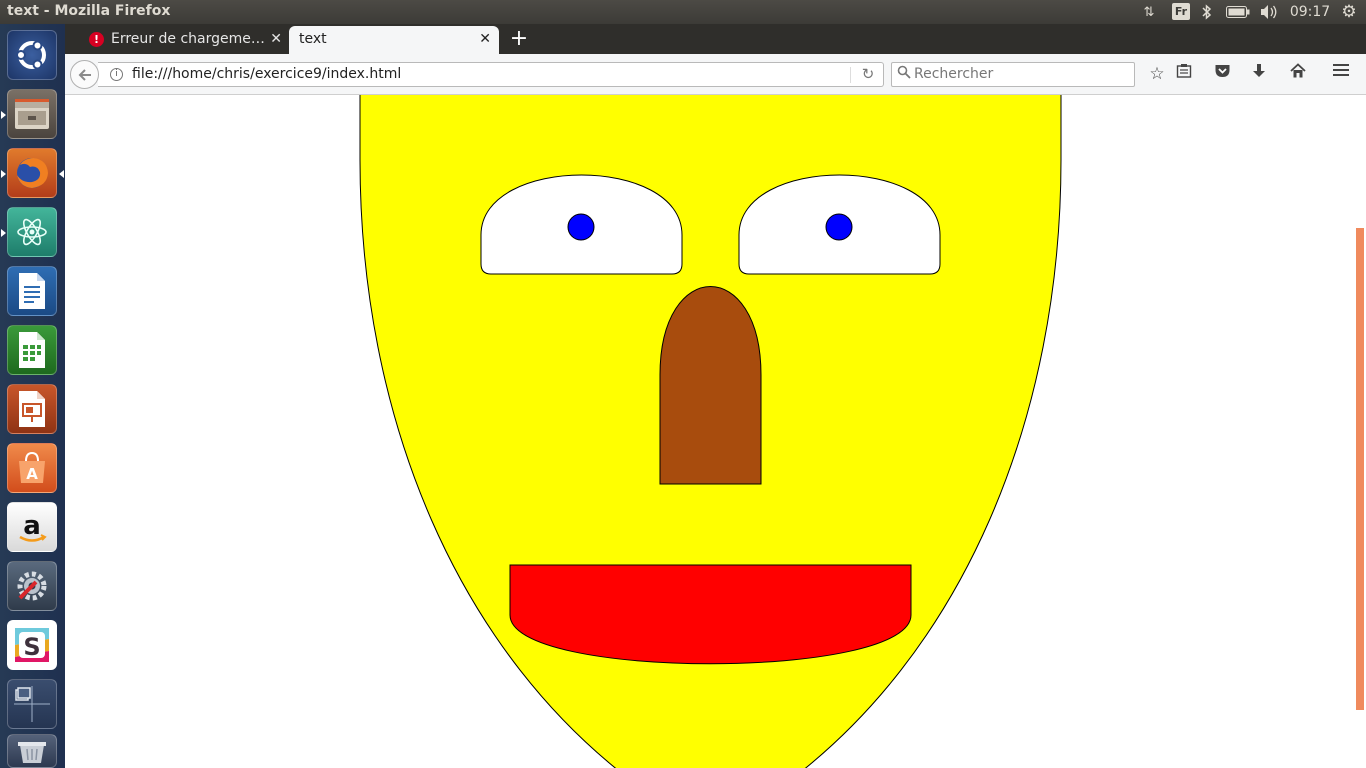  Describe the element at coordinates (32, 586) in the screenshot. I see `system-settings-icon` at that location.